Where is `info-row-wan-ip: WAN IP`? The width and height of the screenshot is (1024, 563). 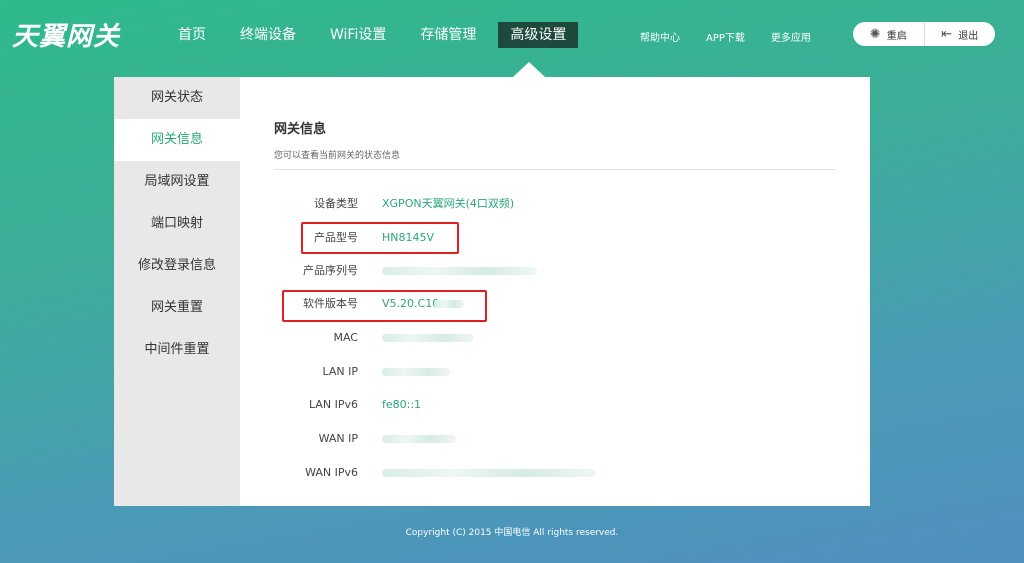
info-row-wan-ip: WAN IP is located at coordinates (555, 439).